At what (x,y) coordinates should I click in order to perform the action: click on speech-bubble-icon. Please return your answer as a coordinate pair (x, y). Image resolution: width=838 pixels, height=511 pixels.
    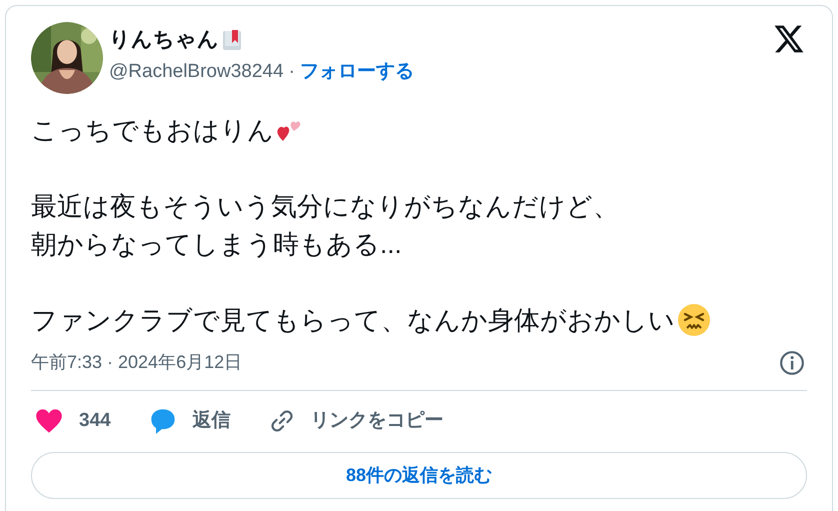
    Looking at the image, I should click on (162, 421).